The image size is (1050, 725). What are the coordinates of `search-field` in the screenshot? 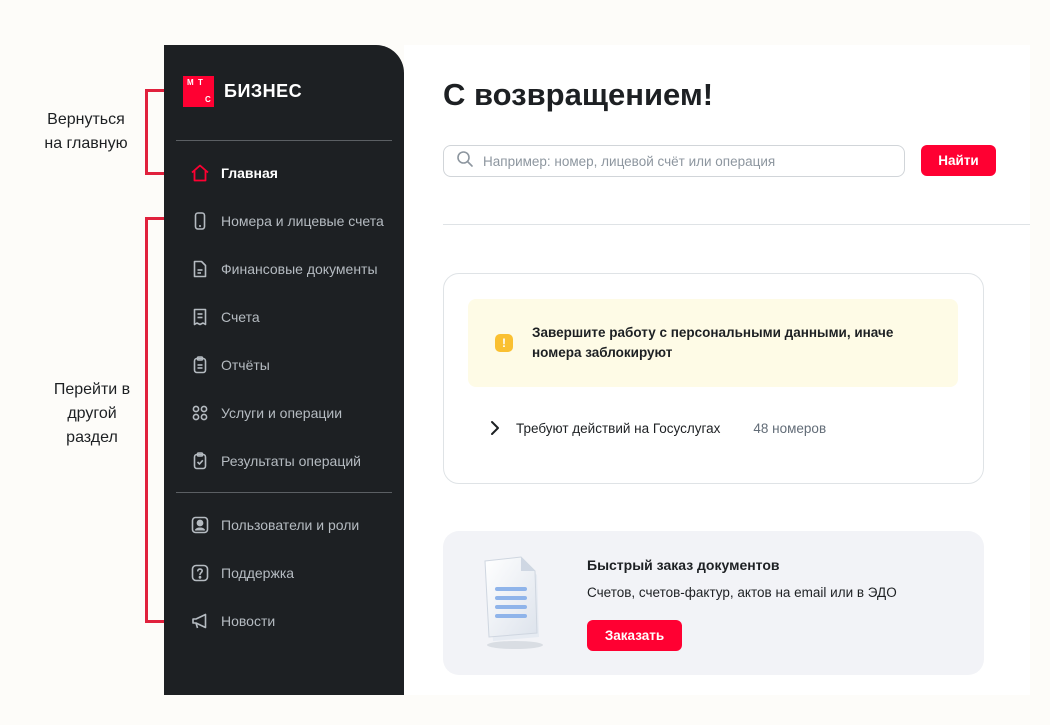 It's located at (674, 161).